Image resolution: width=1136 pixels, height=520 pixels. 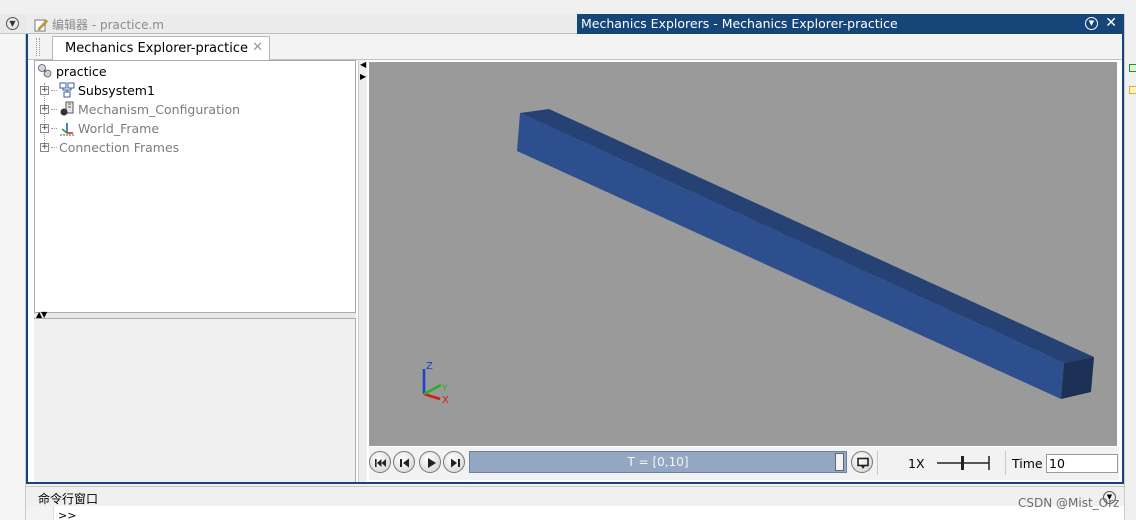 I want to click on model-root-icon, so click(x=45, y=71).